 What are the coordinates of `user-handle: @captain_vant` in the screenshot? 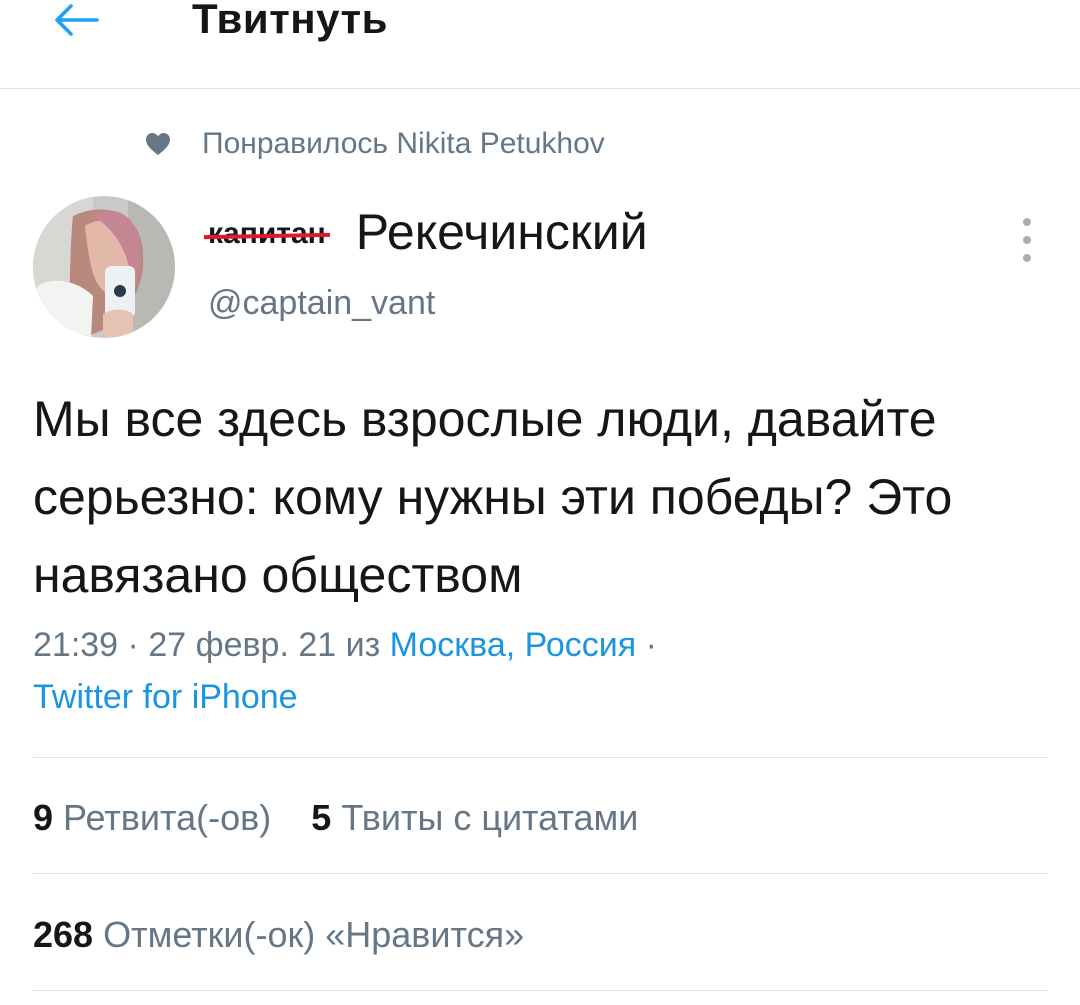 It's located at (321, 303).